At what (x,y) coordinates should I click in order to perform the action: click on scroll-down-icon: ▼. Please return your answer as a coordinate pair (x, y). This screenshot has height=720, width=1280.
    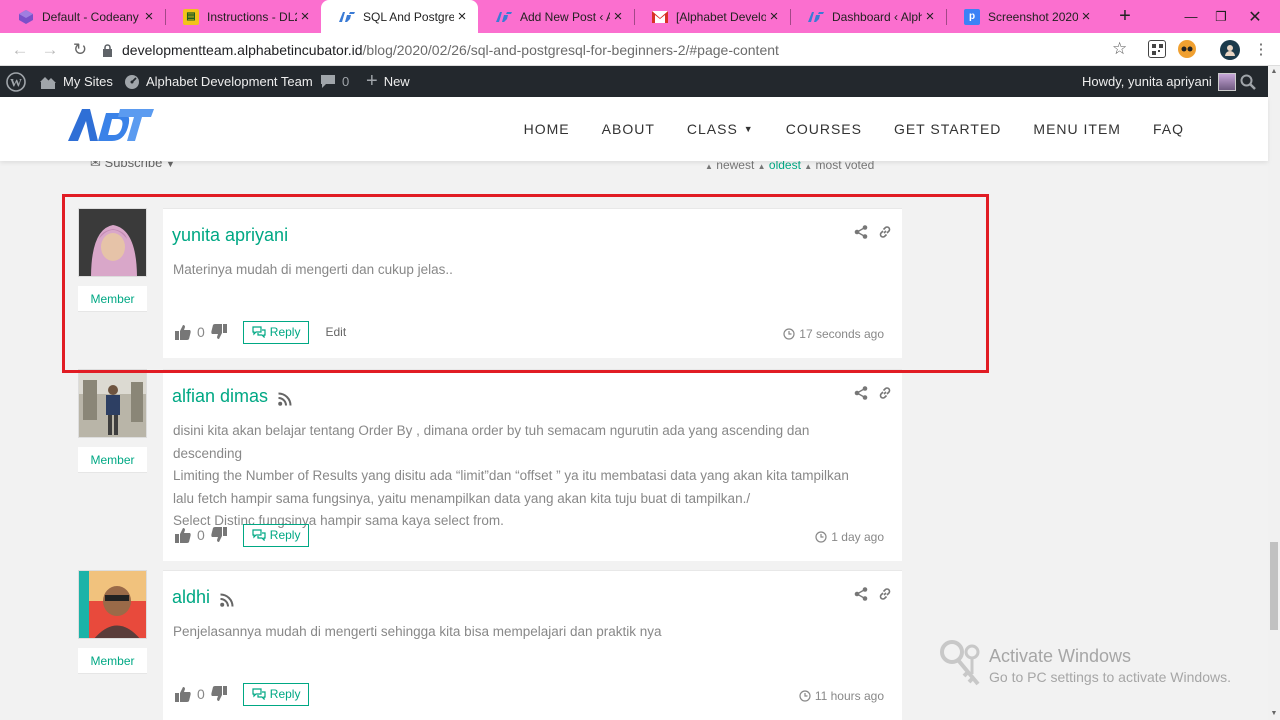
    Looking at the image, I should click on (1274, 714).